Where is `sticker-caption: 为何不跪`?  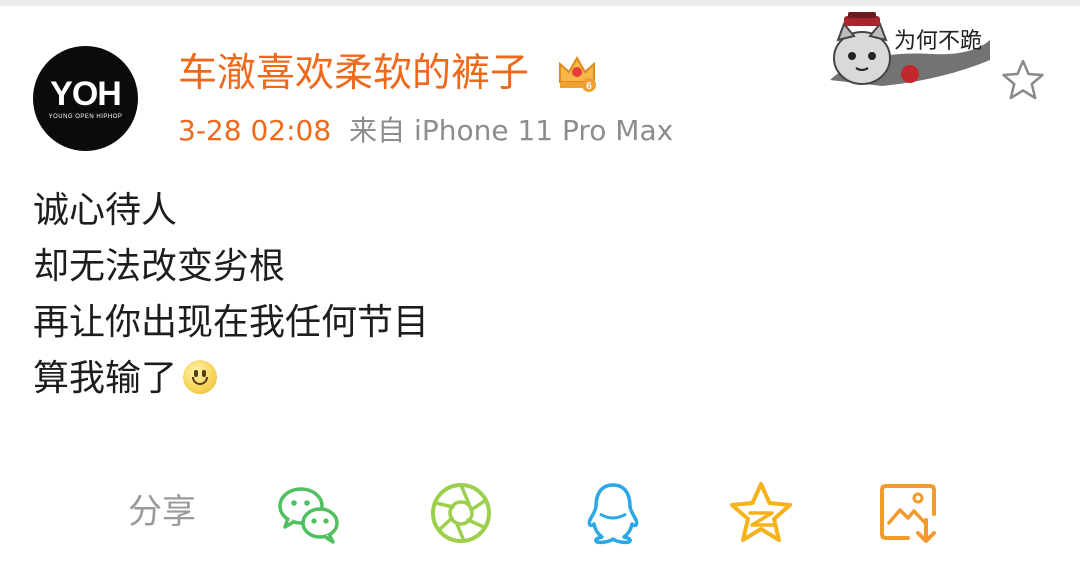
sticker-caption: 为何不跪 is located at coordinates (938, 41).